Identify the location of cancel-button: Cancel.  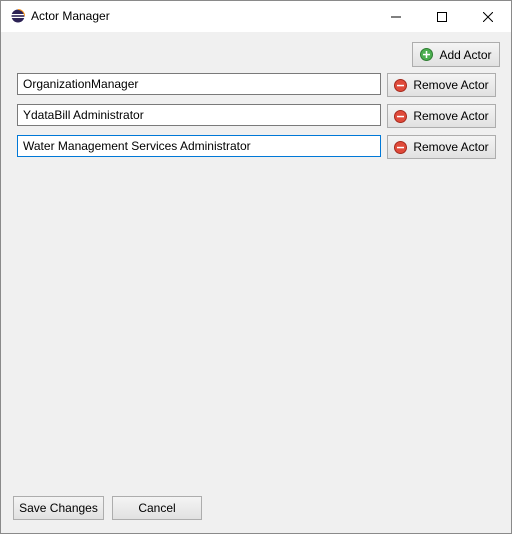
(157, 508).